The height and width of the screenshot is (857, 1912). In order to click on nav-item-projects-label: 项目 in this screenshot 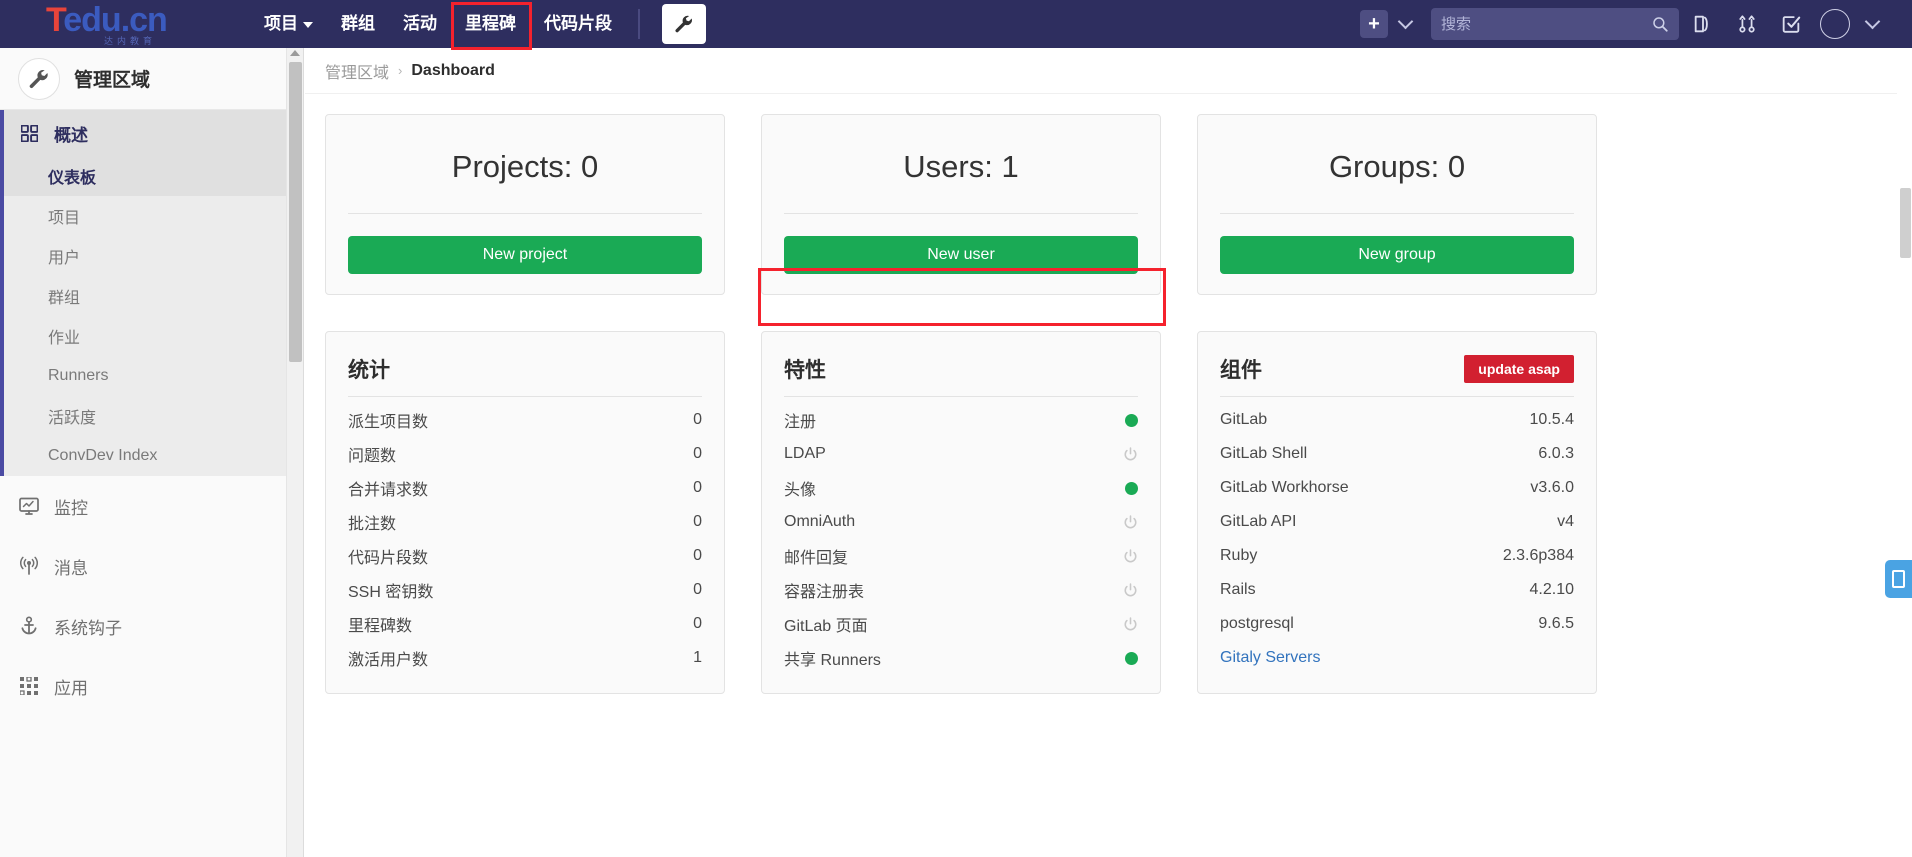, I will do `click(281, 23)`.